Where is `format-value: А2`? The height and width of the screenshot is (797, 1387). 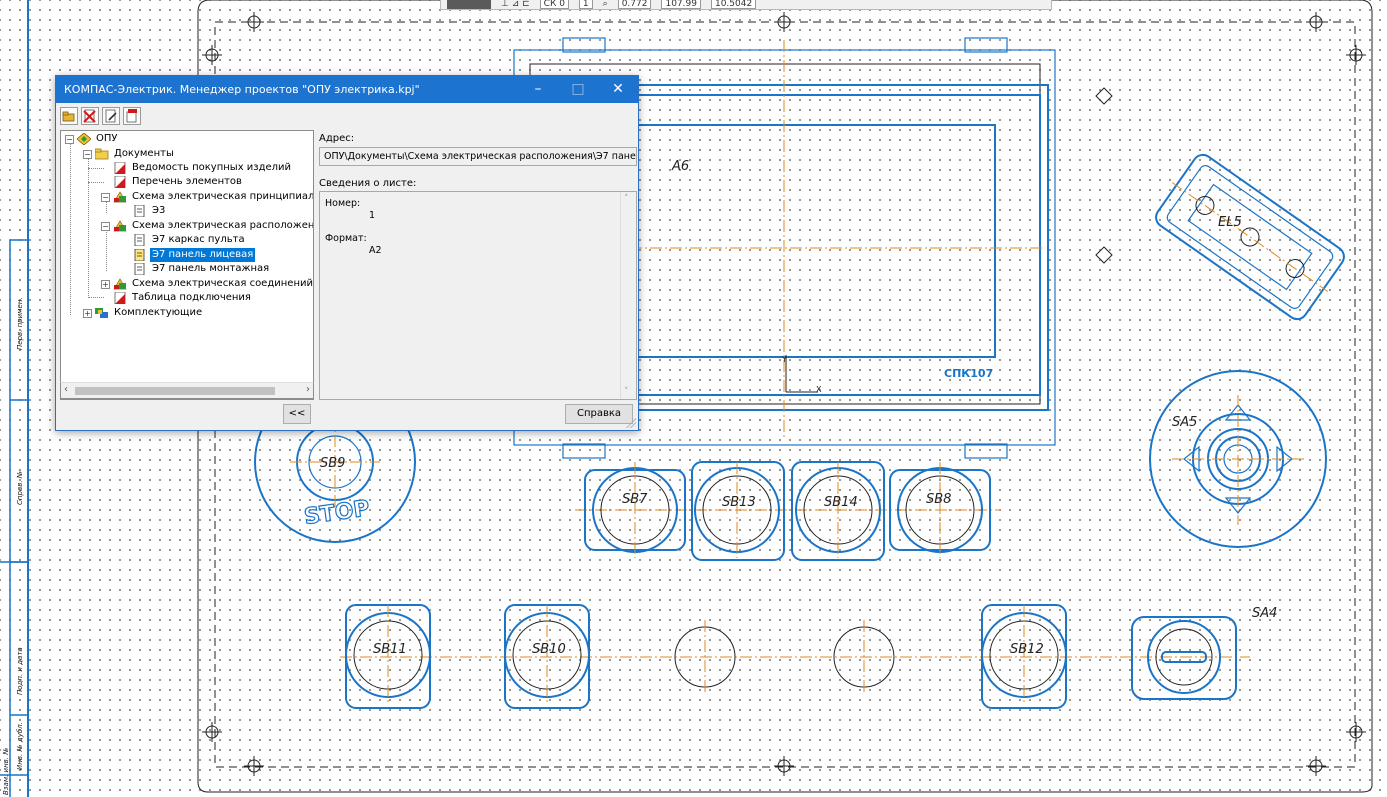 format-value: А2 is located at coordinates (375, 250).